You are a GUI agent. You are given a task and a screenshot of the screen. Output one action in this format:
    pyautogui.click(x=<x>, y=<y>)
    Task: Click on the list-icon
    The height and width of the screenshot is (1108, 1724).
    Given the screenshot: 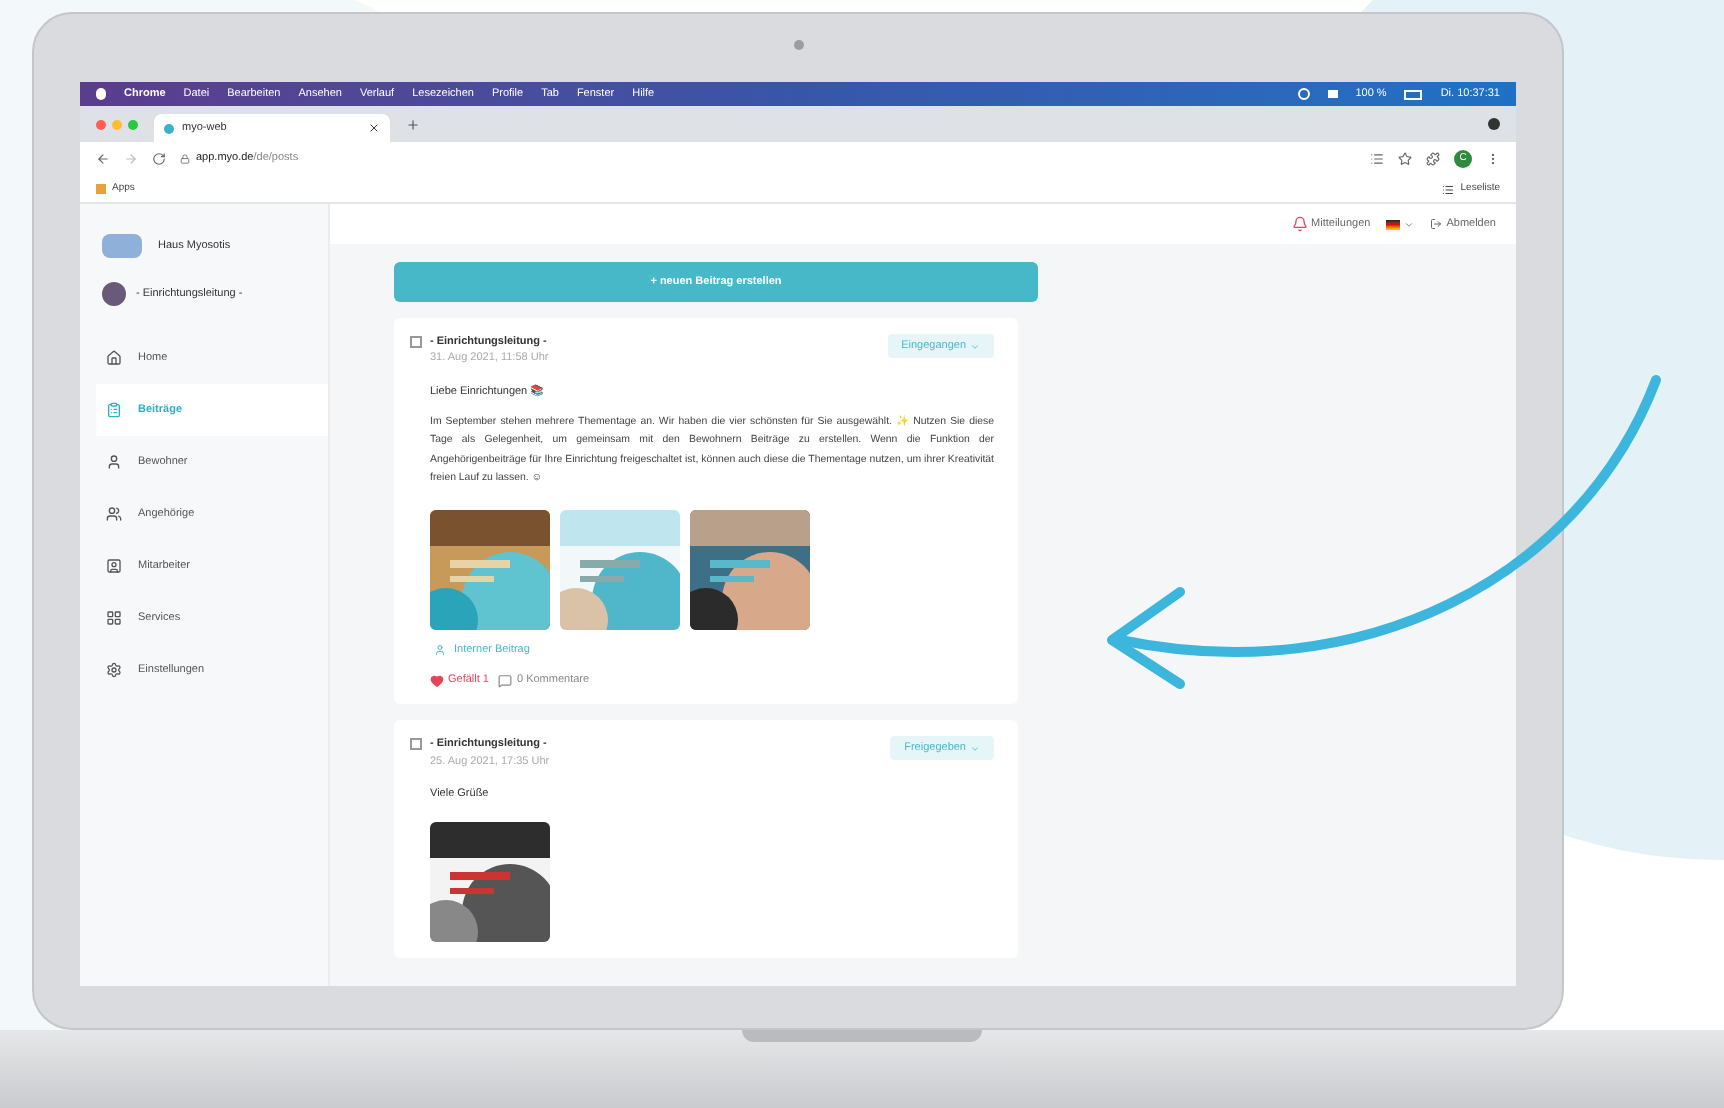 What is the action you would take?
    pyautogui.click(x=1377, y=159)
    